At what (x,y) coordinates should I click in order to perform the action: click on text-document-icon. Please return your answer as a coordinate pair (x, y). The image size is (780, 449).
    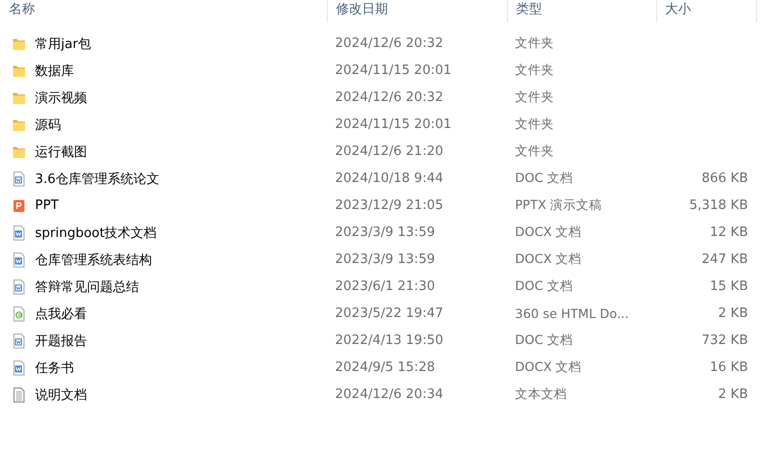
    Looking at the image, I should click on (19, 394).